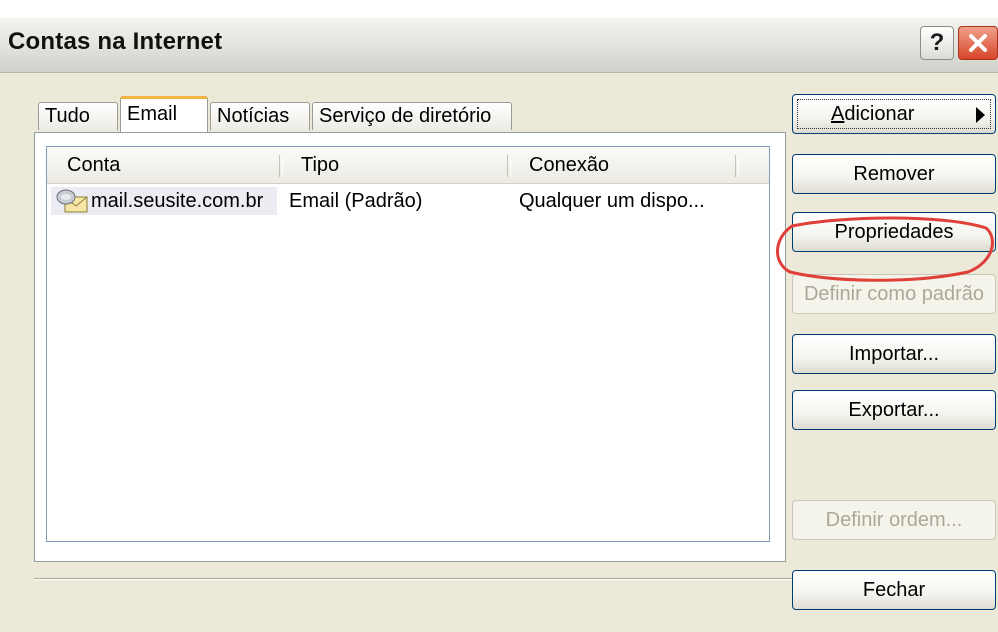 The image size is (998, 632). What do you see at coordinates (499, 45) in the screenshot?
I see `title-bar: Contas na Internet ?` at bounding box center [499, 45].